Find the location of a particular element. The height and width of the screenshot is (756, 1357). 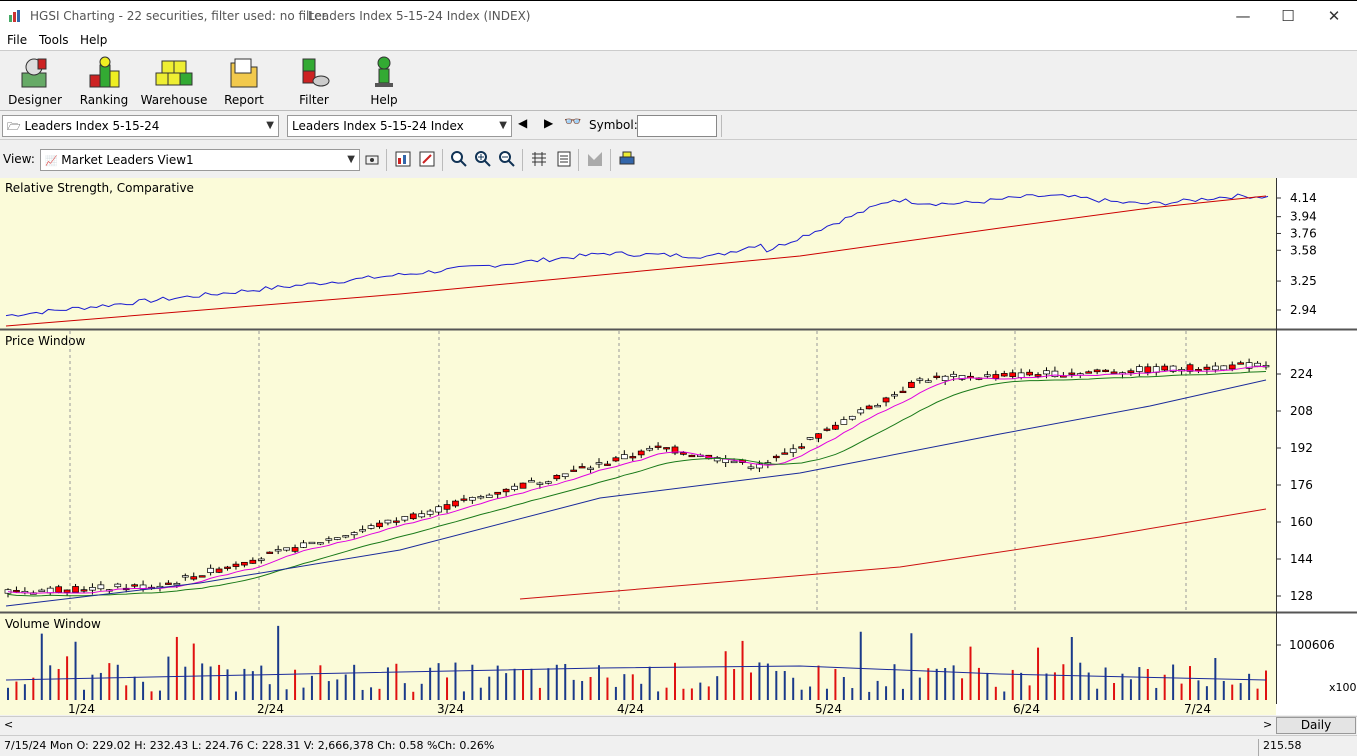

zoom-icon is located at coordinates (459, 159).